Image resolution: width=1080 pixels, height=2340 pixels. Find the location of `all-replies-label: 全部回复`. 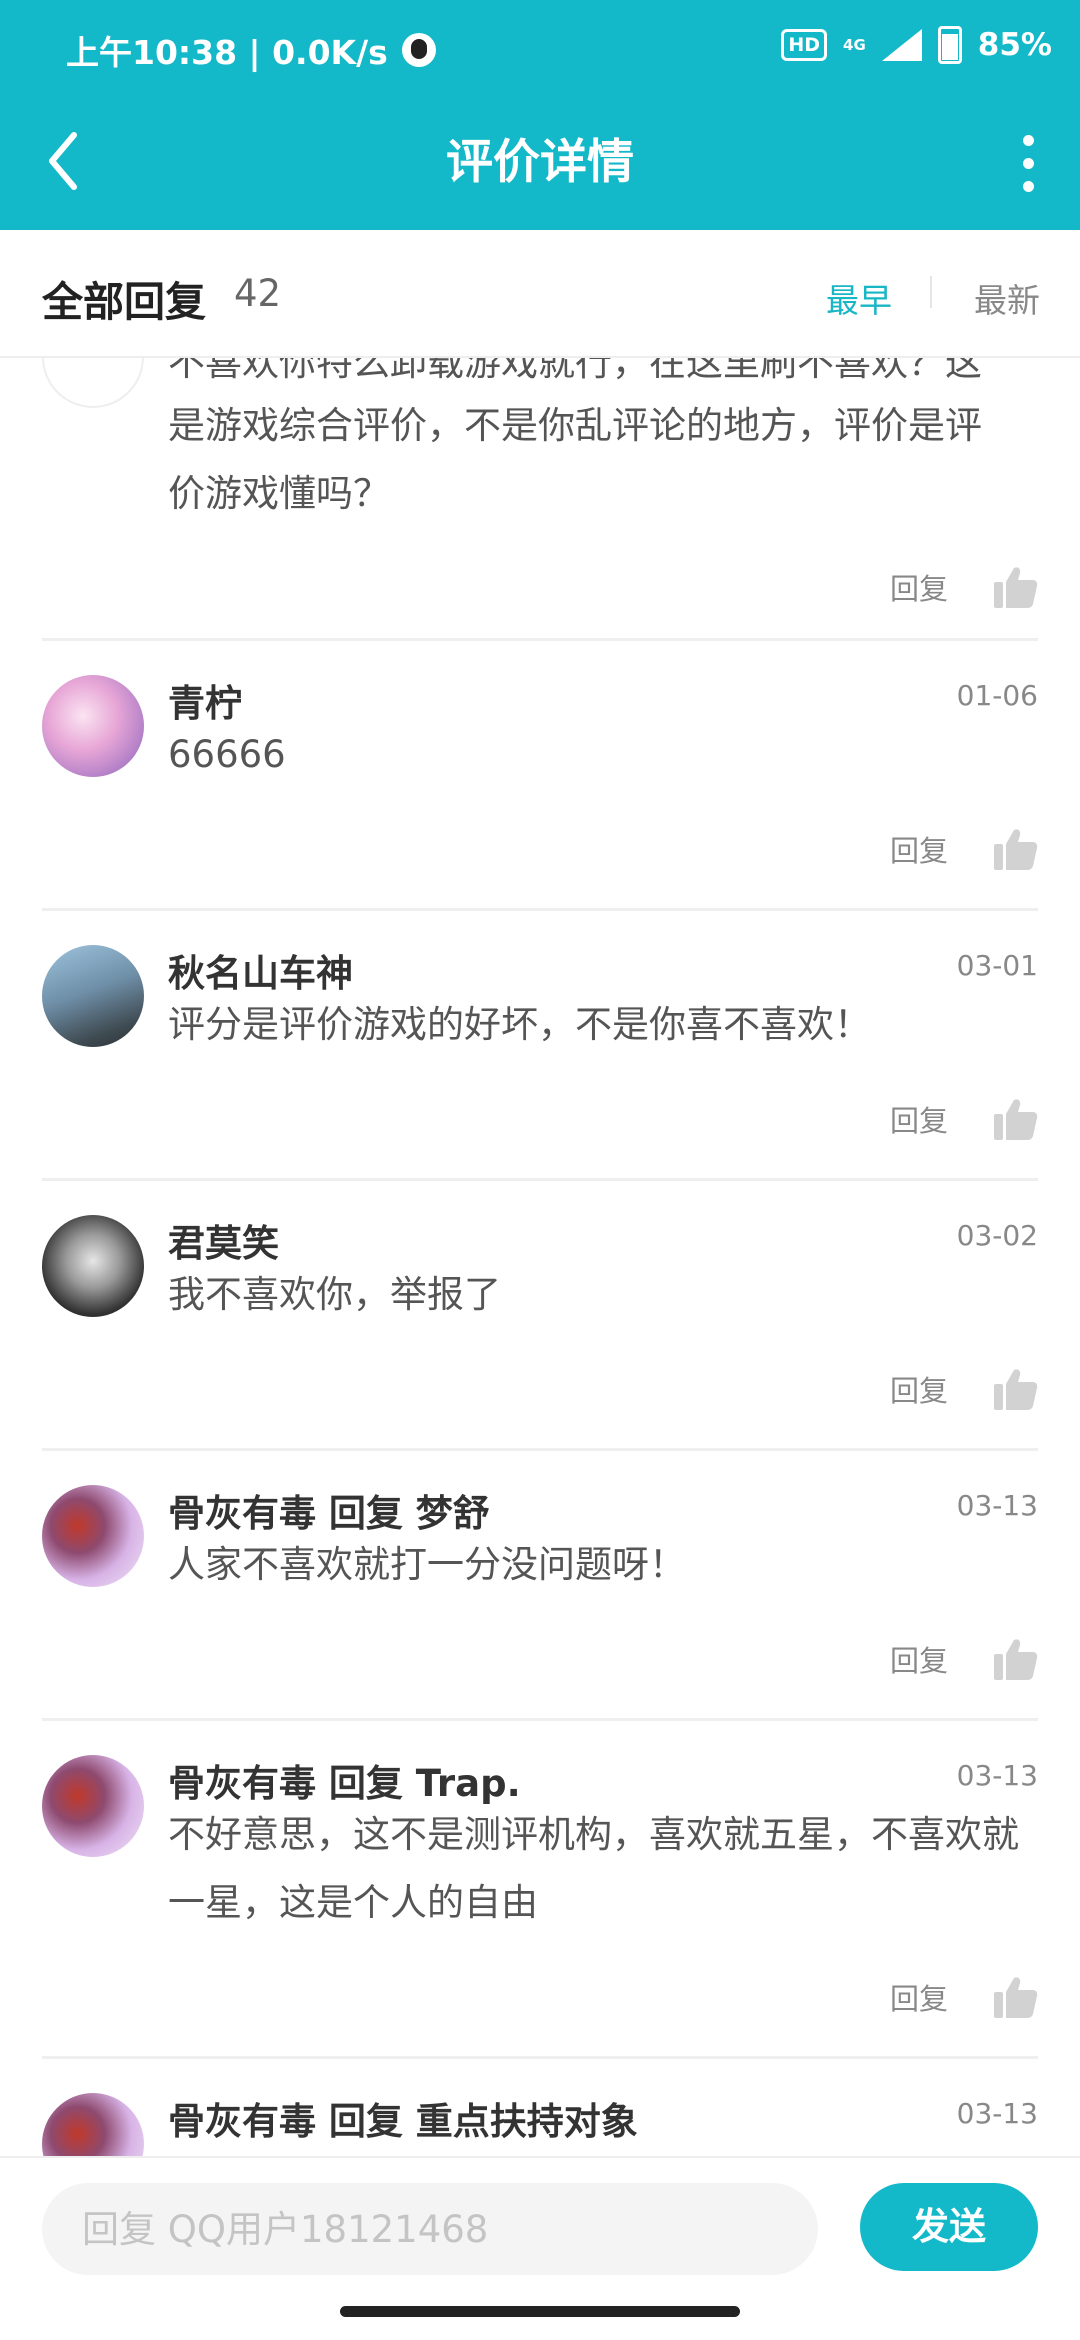

all-replies-label: 全部回复 is located at coordinates (124, 302).